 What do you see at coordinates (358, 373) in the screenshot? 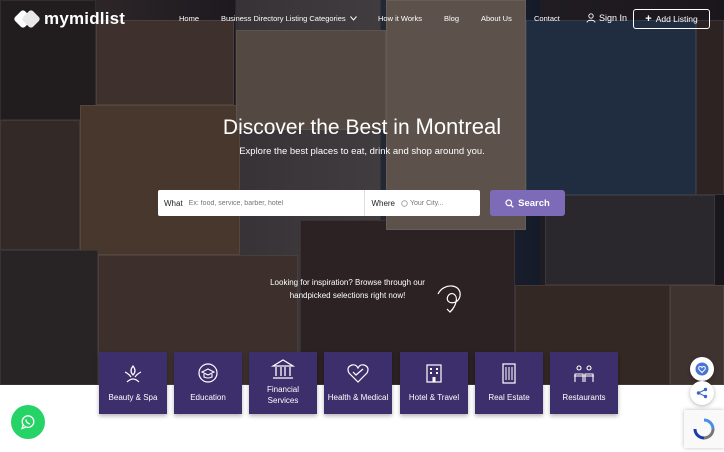
I see `heart-icon` at bounding box center [358, 373].